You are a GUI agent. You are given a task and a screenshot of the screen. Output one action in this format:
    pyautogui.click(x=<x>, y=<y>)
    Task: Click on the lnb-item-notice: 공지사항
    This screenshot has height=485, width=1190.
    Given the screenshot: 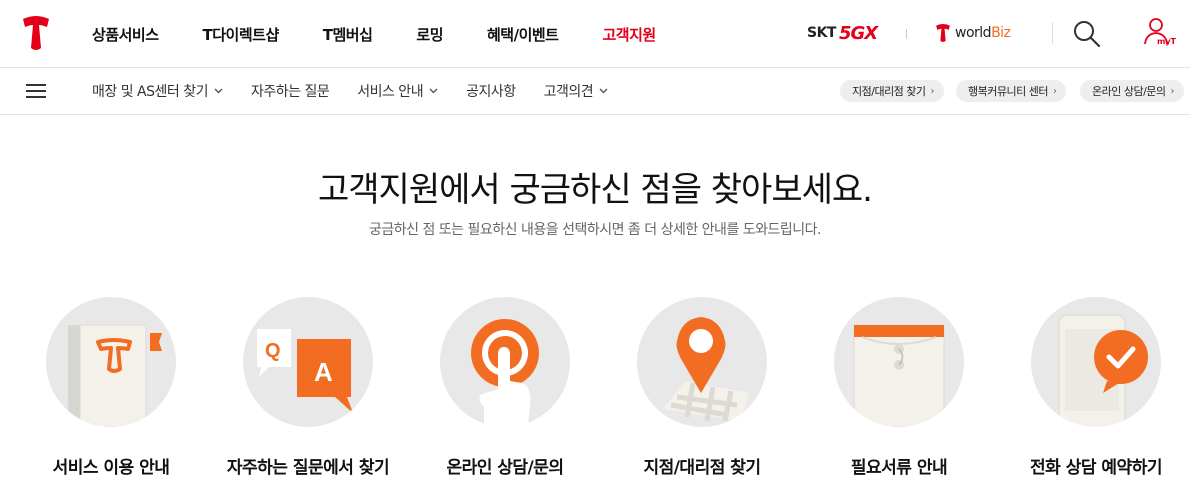 What is the action you would take?
    pyautogui.click(x=491, y=91)
    